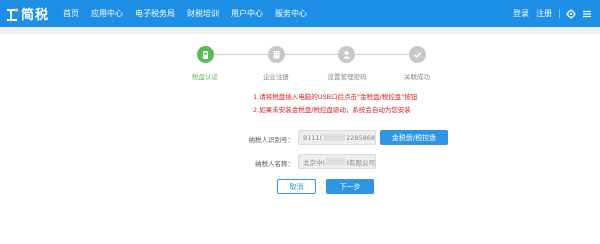 Image resolution: width=600 pixels, height=244 pixels. What do you see at coordinates (276, 77) in the screenshot?
I see `step-2-label: 企业注册` at bounding box center [276, 77].